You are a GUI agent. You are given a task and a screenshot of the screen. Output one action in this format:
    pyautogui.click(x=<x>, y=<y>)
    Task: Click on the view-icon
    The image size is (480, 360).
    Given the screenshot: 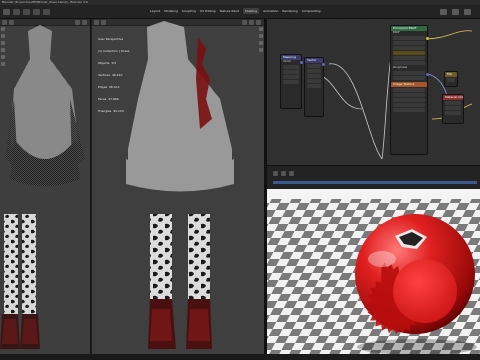 What is the action you would take?
    pyautogui.click(x=36, y=12)
    